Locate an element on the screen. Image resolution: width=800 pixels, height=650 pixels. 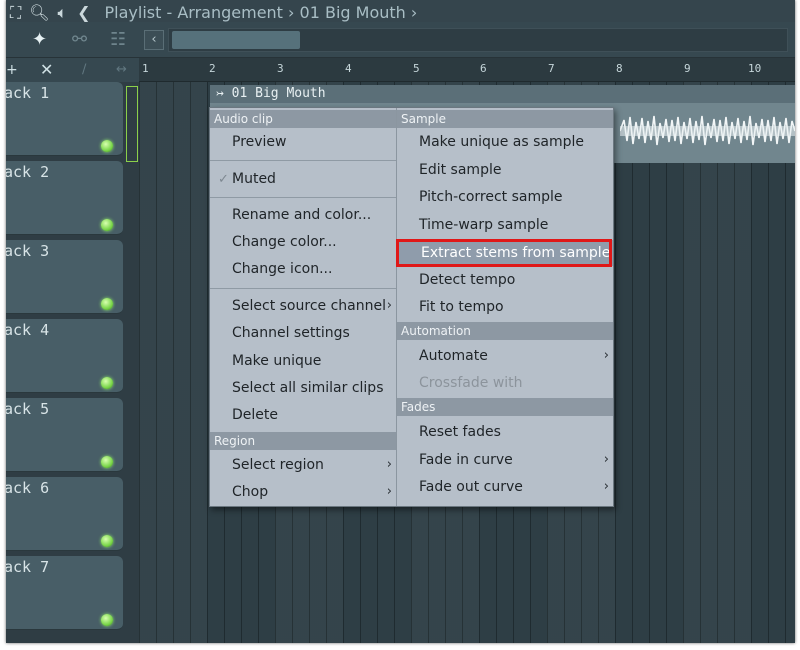
menu-item-label: Time-warp sample is located at coordinates (484, 225).